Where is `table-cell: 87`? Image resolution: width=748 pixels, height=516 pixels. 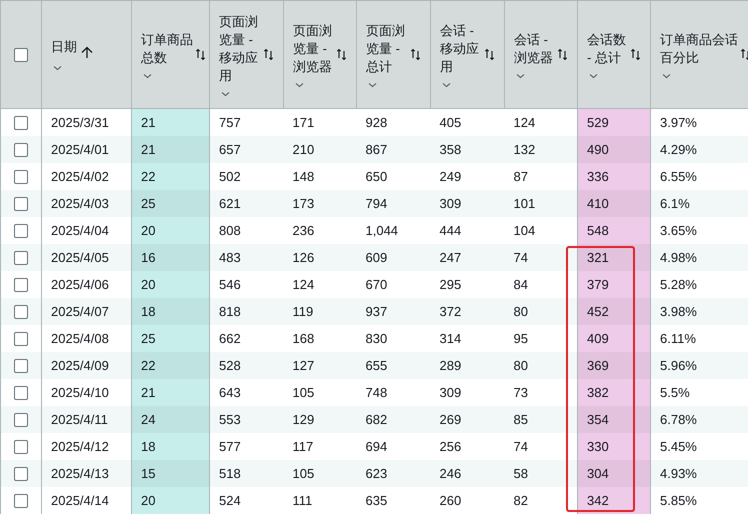 table-cell: 87 is located at coordinates (541, 176).